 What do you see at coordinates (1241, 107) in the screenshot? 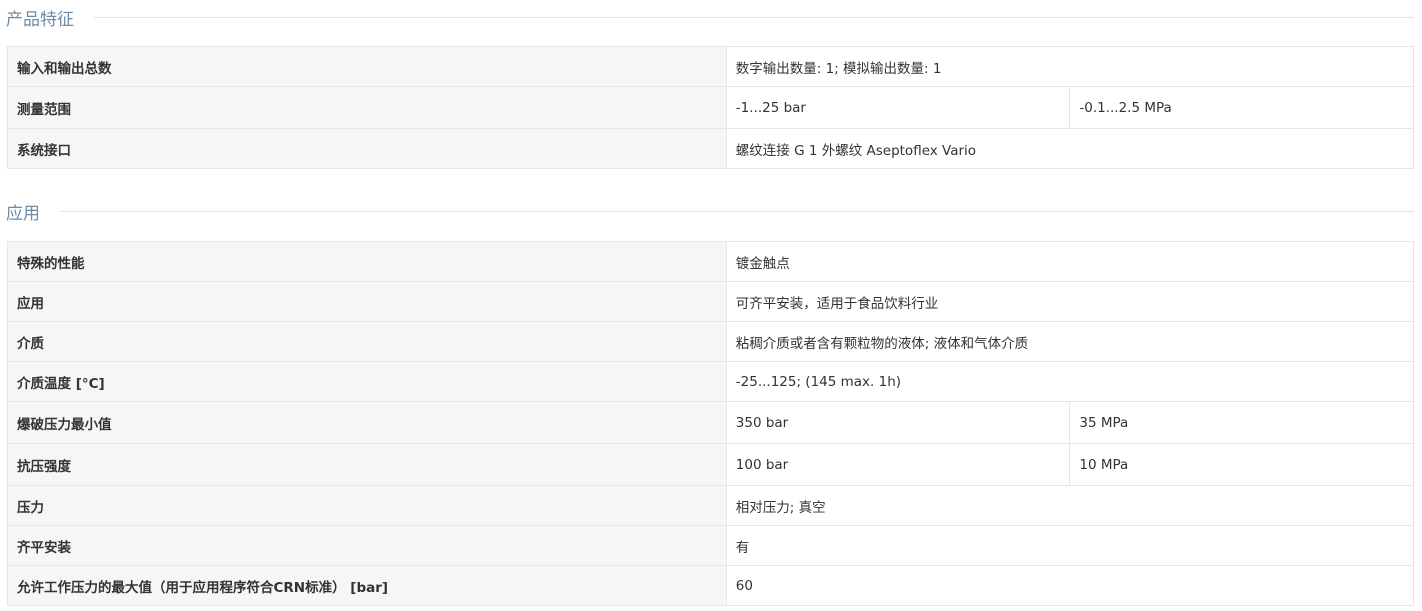
I see `row-value-secondary: -0.1...2.5 MPa` at bounding box center [1241, 107].